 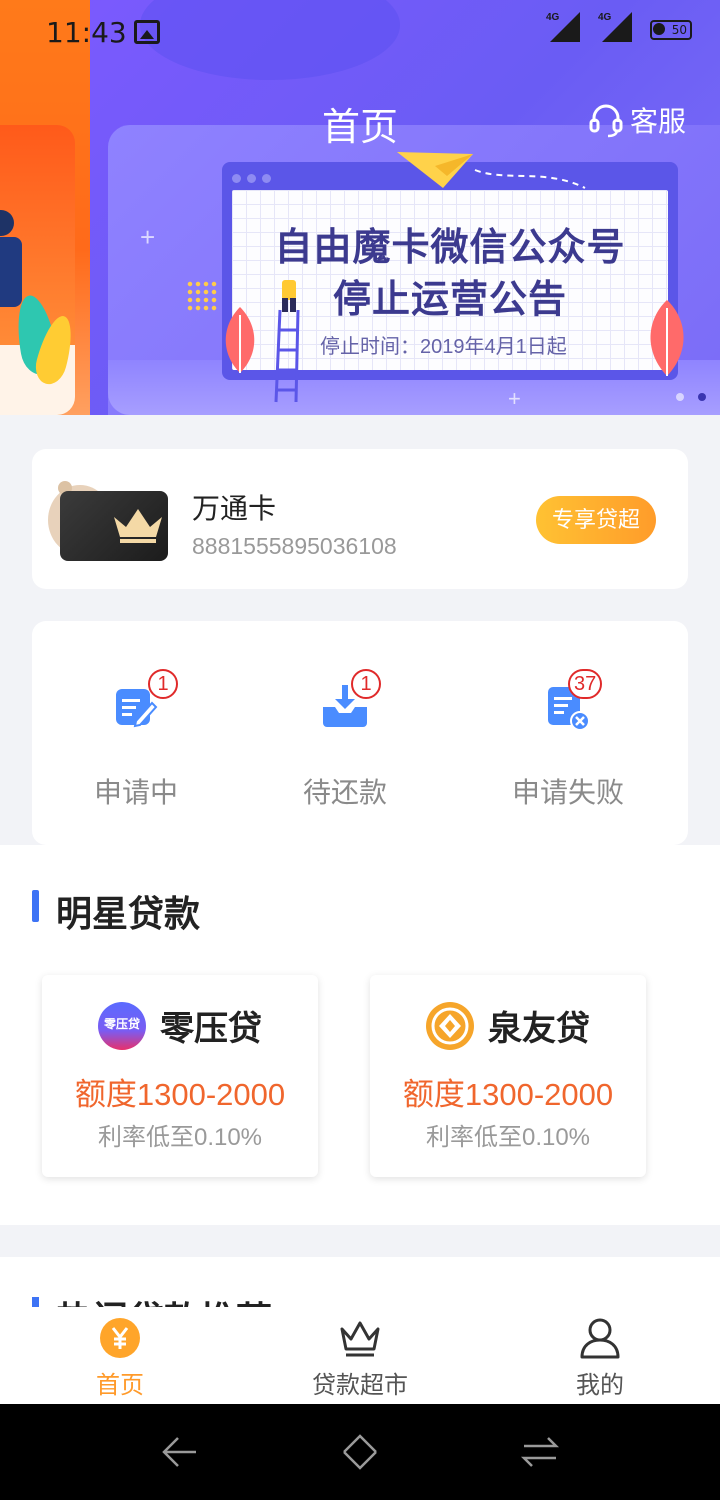 What do you see at coordinates (180, 1076) in the screenshot?
I see `loan-card-lingyadai: 零压贷 零压贷 额度1300-2000 利率低至0.10%` at bounding box center [180, 1076].